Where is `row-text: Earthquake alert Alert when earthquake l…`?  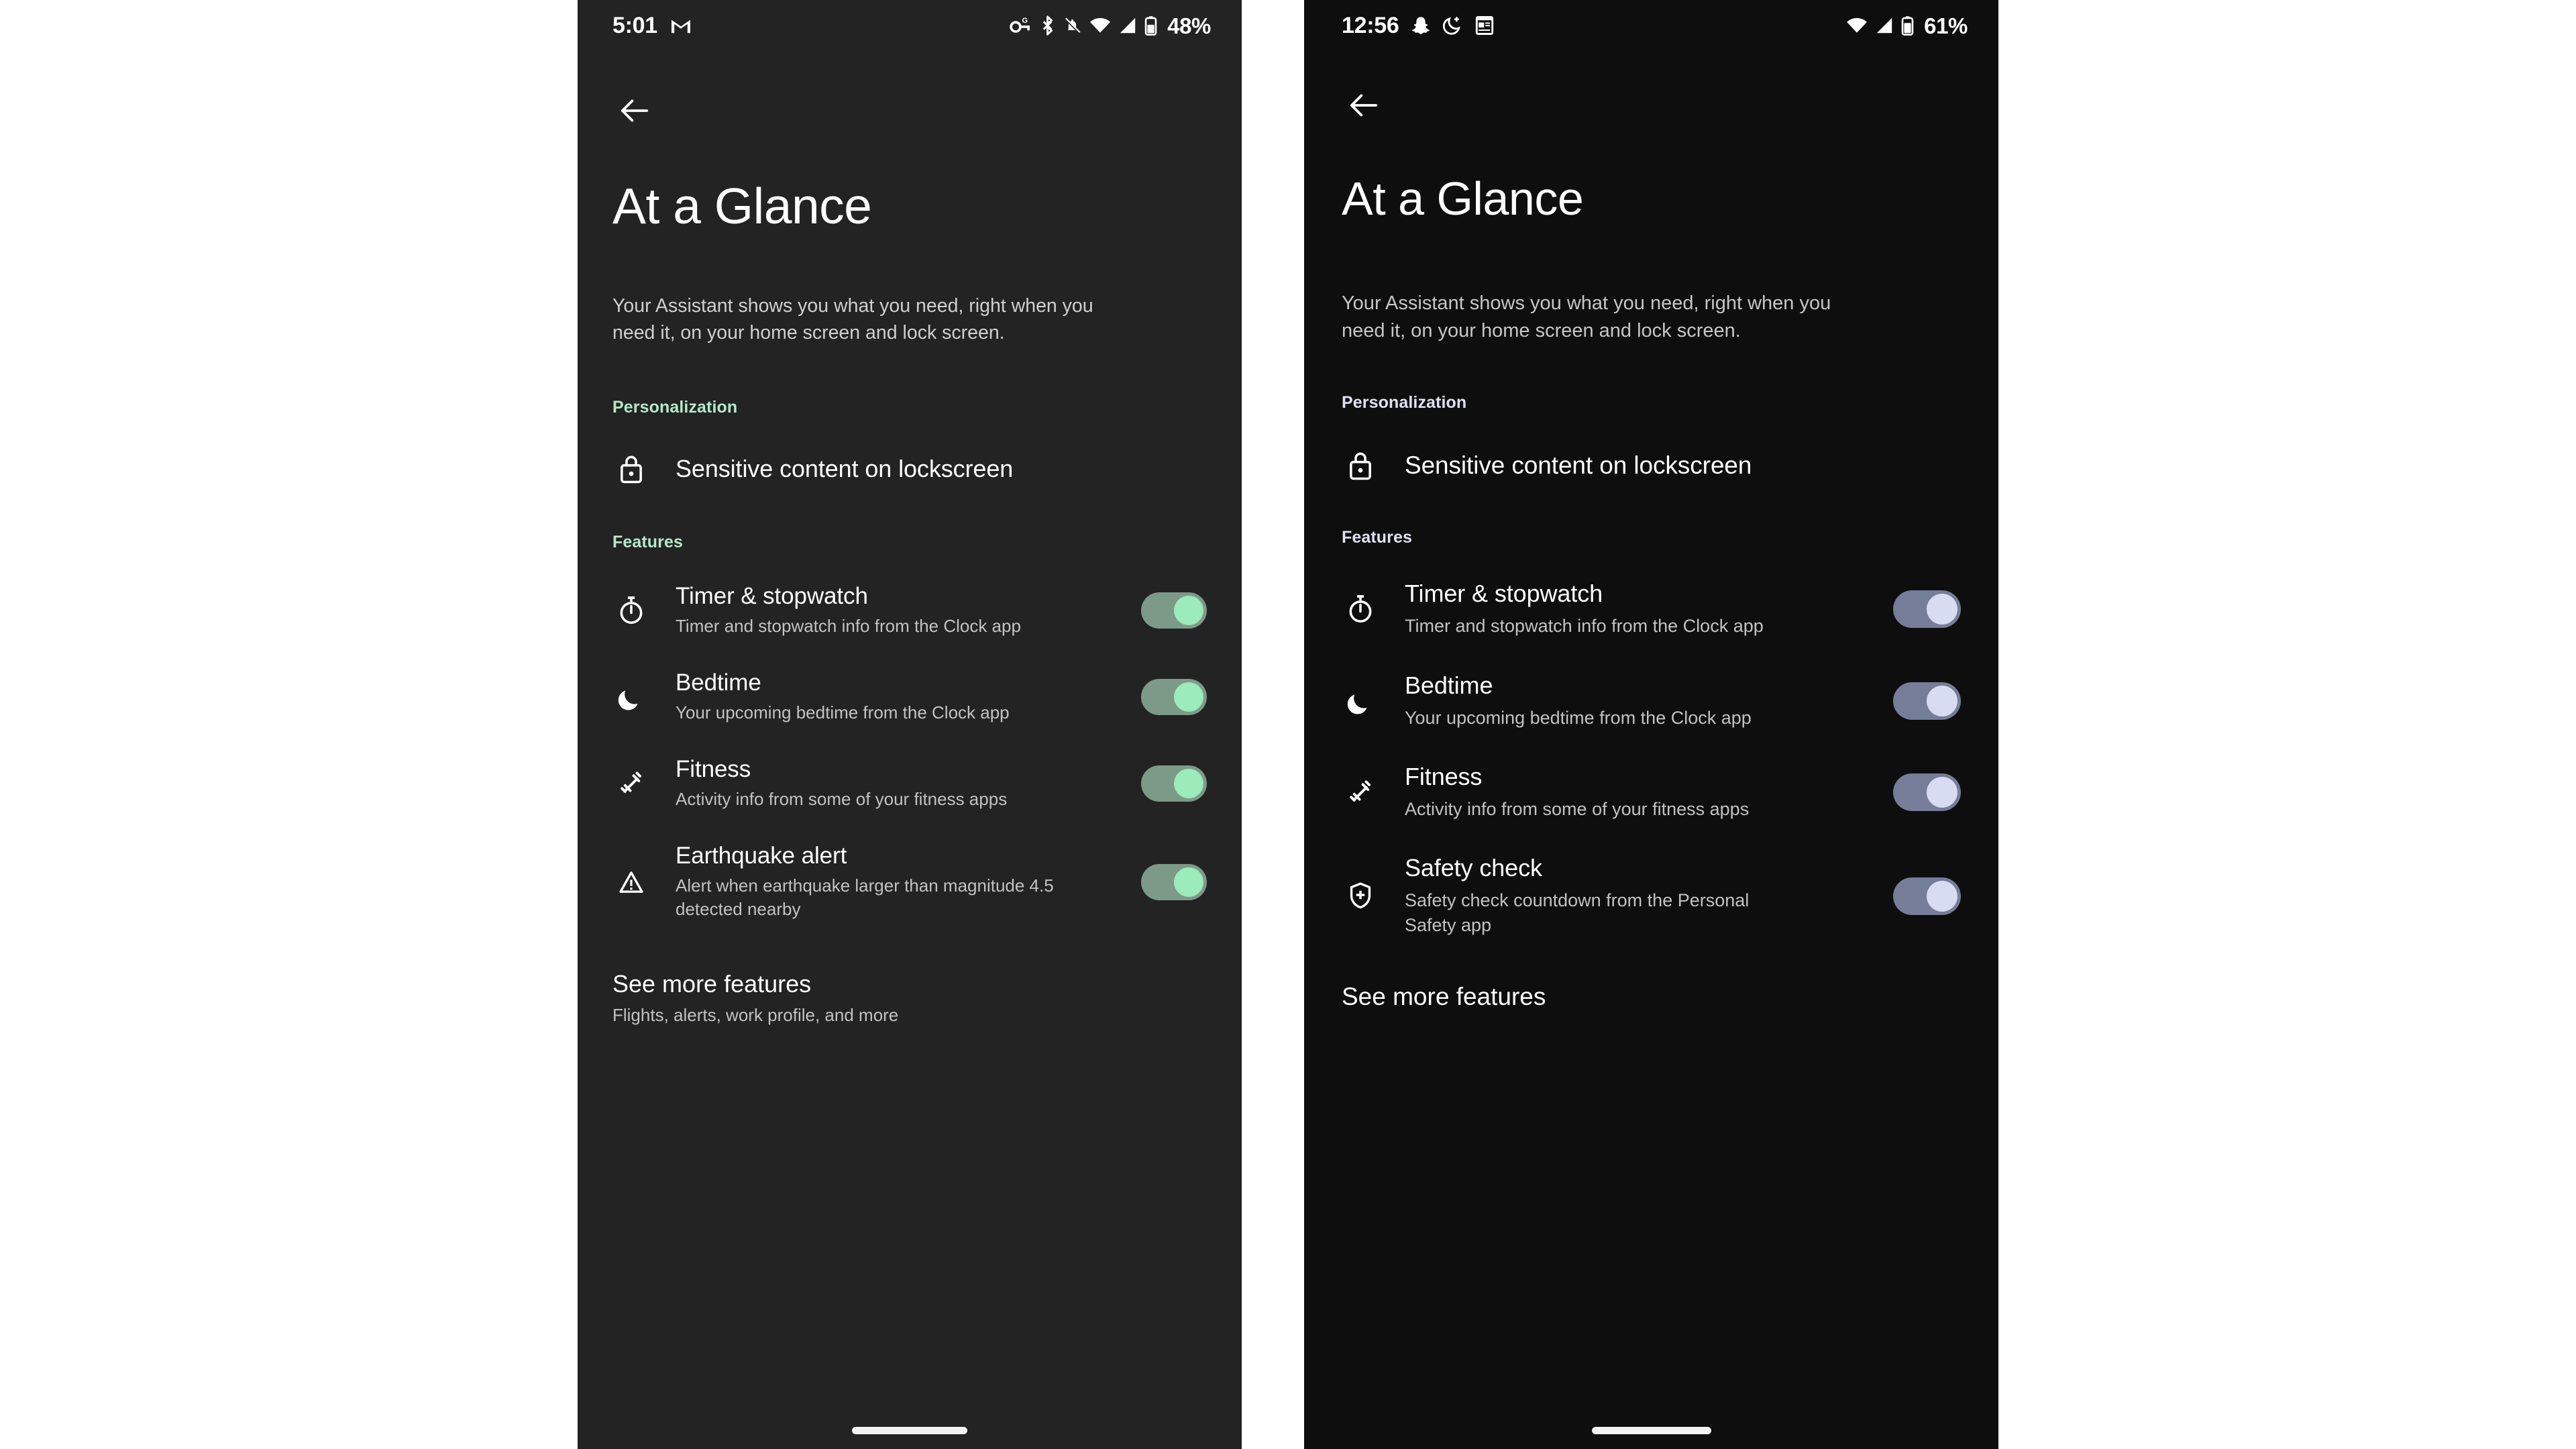 row-text: Earthquake alert Alert when earthquake l… is located at coordinates (900, 882).